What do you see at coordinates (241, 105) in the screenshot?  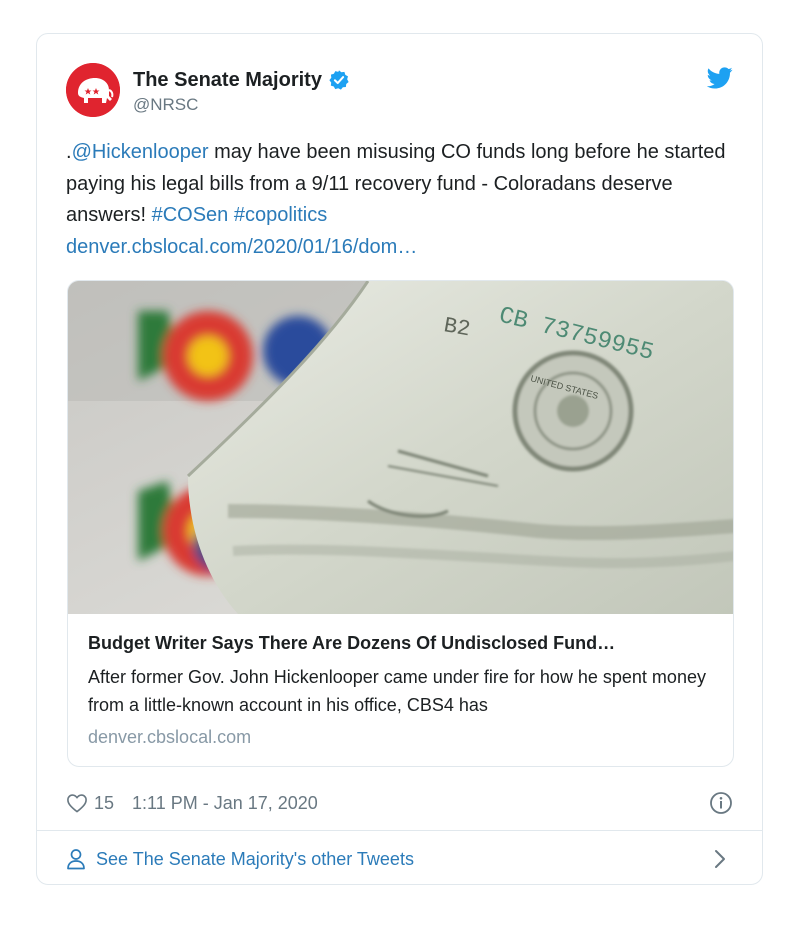 I see `author-handle: @NRSC` at bounding box center [241, 105].